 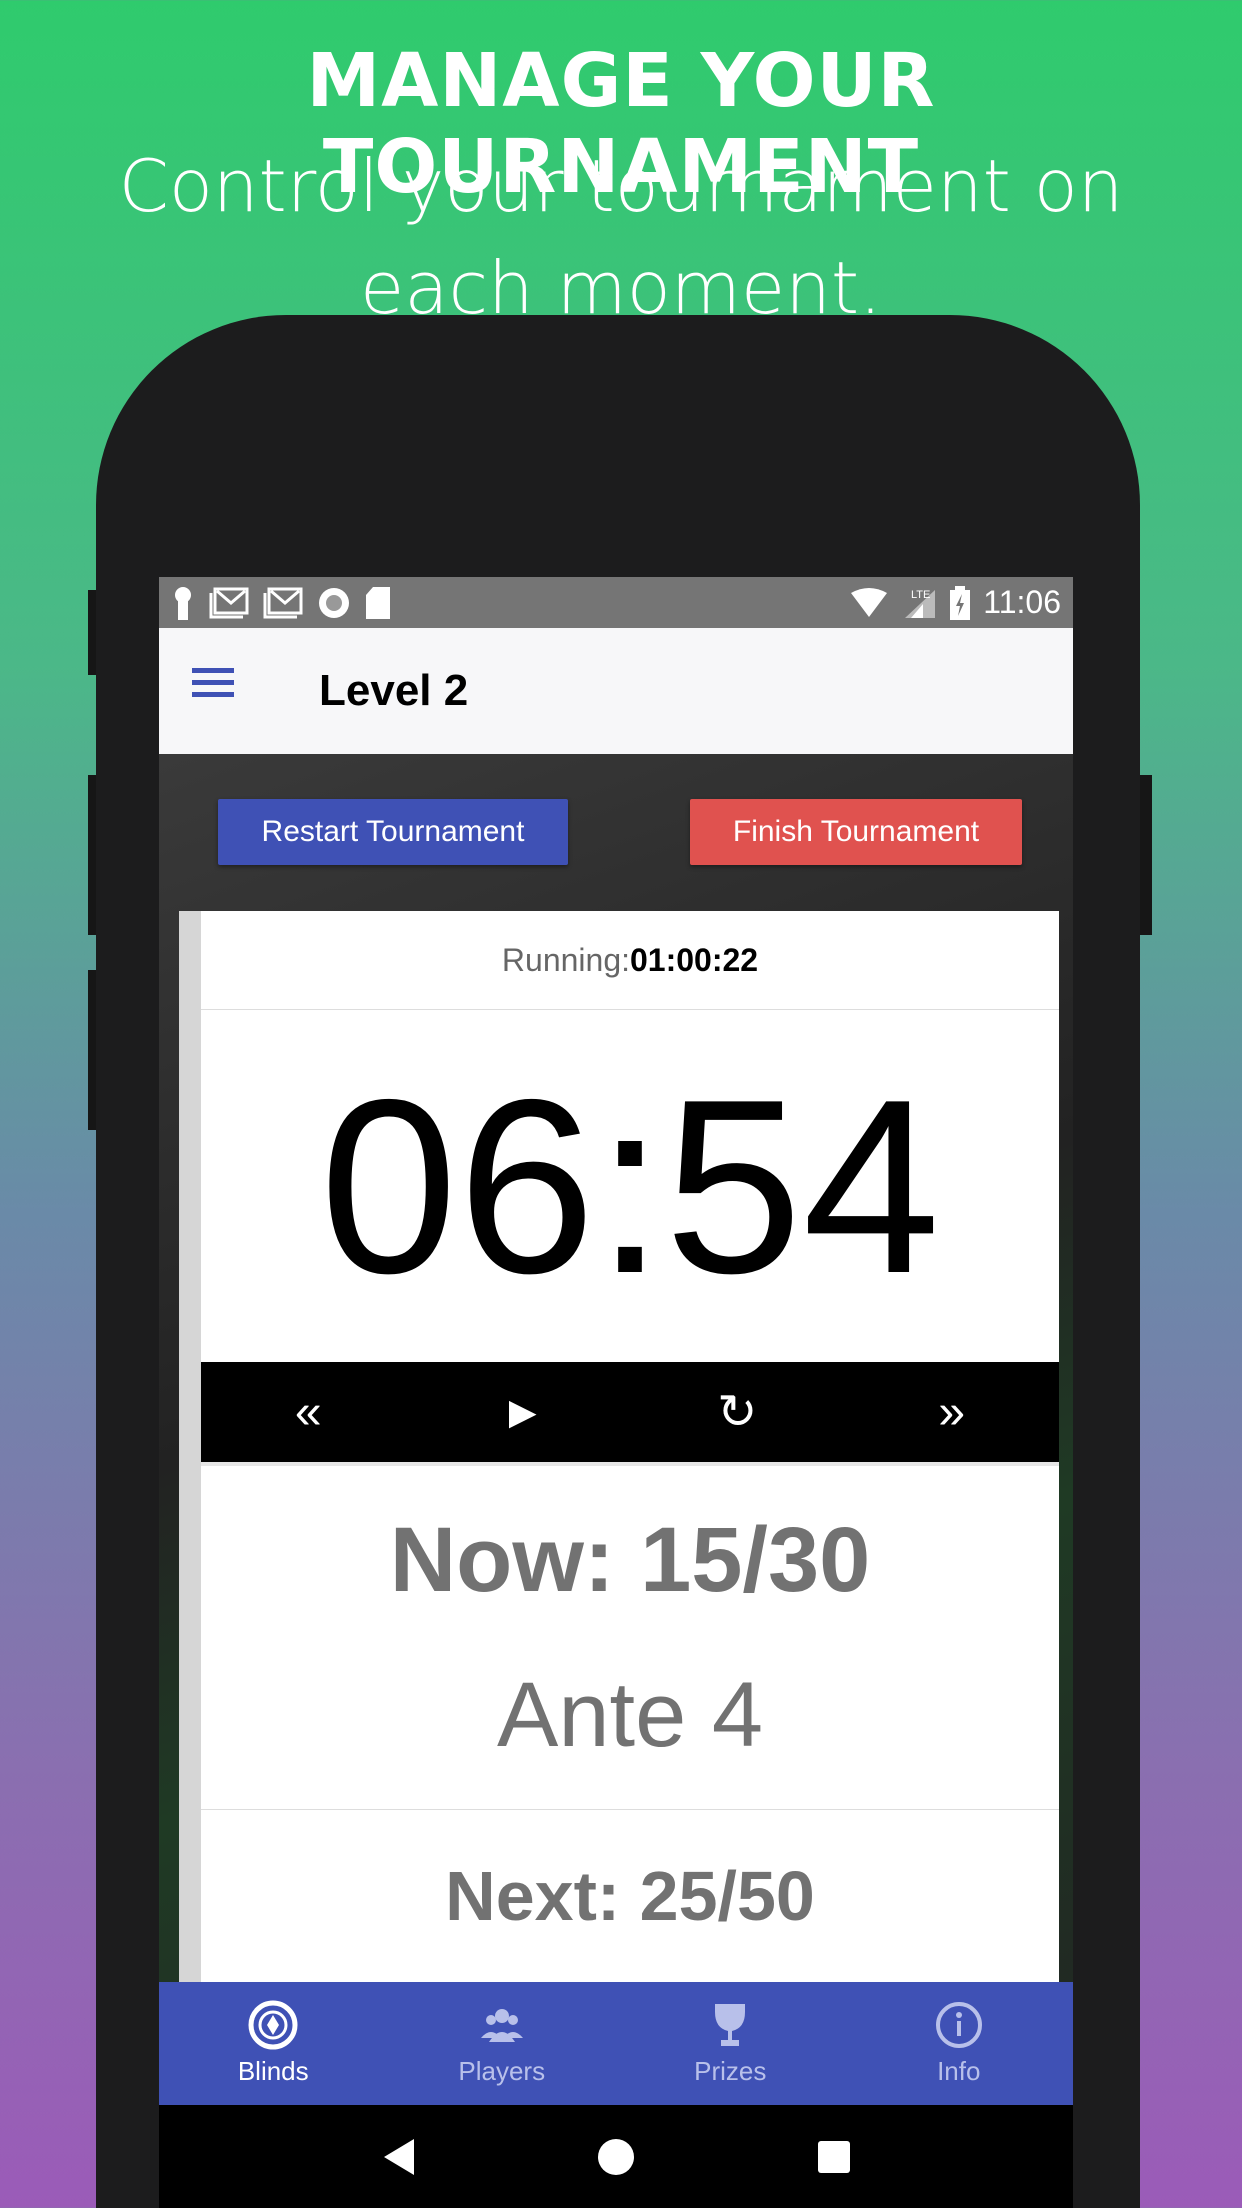 I want to click on lte-signal-icon: LTE, so click(x=920, y=603).